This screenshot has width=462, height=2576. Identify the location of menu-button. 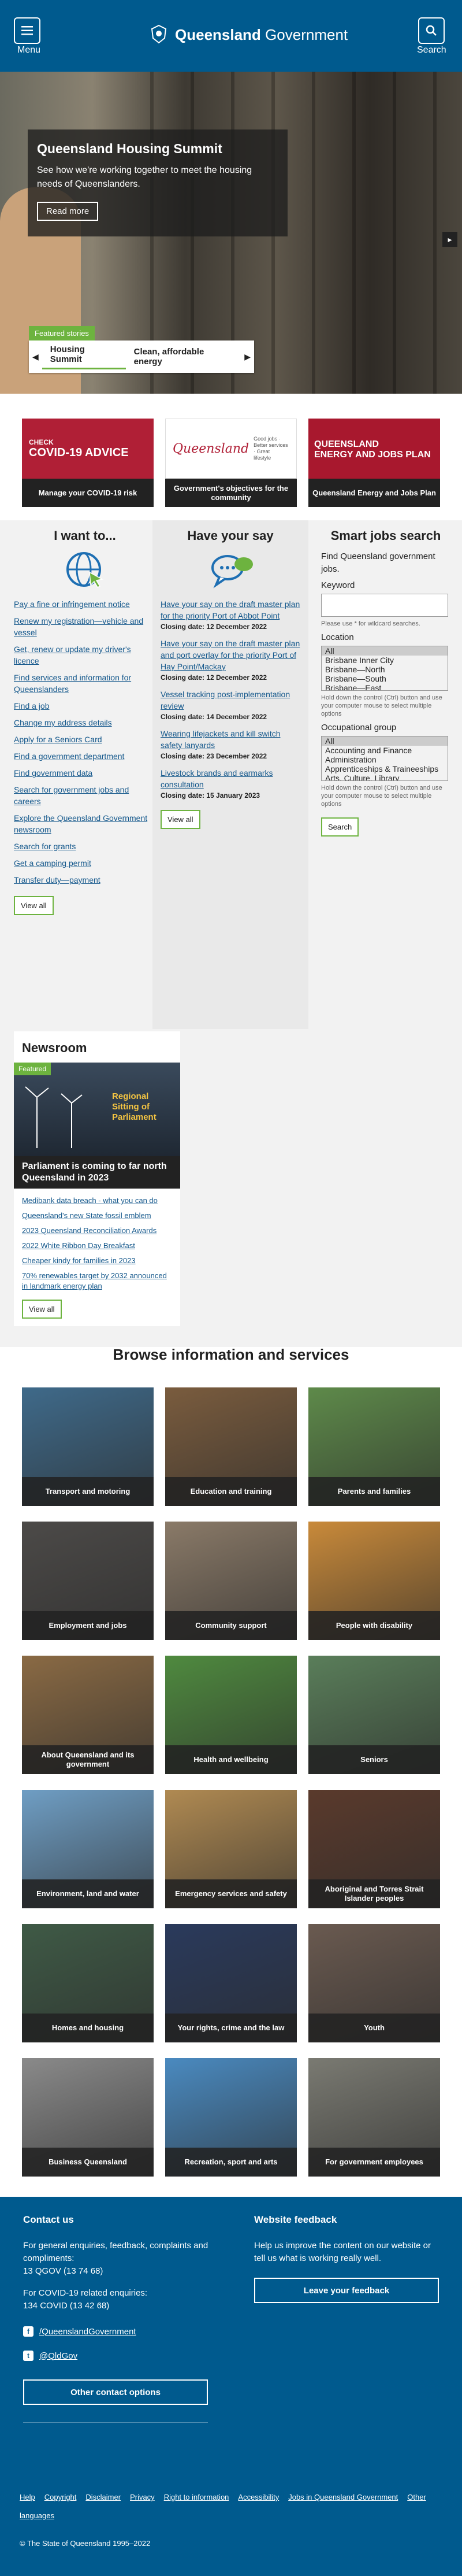
(27, 30).